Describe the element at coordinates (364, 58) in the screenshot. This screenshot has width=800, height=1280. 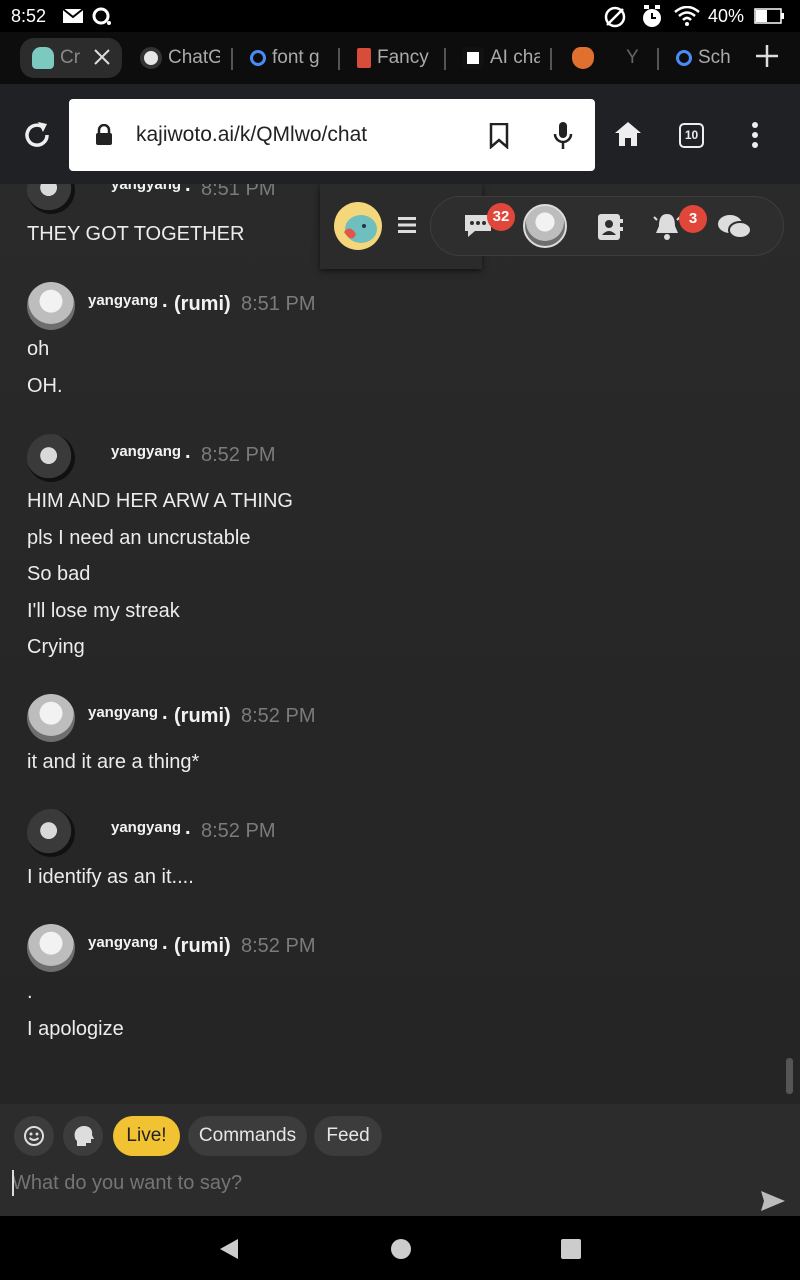
I see `fancy-favicon-icon` at that location.